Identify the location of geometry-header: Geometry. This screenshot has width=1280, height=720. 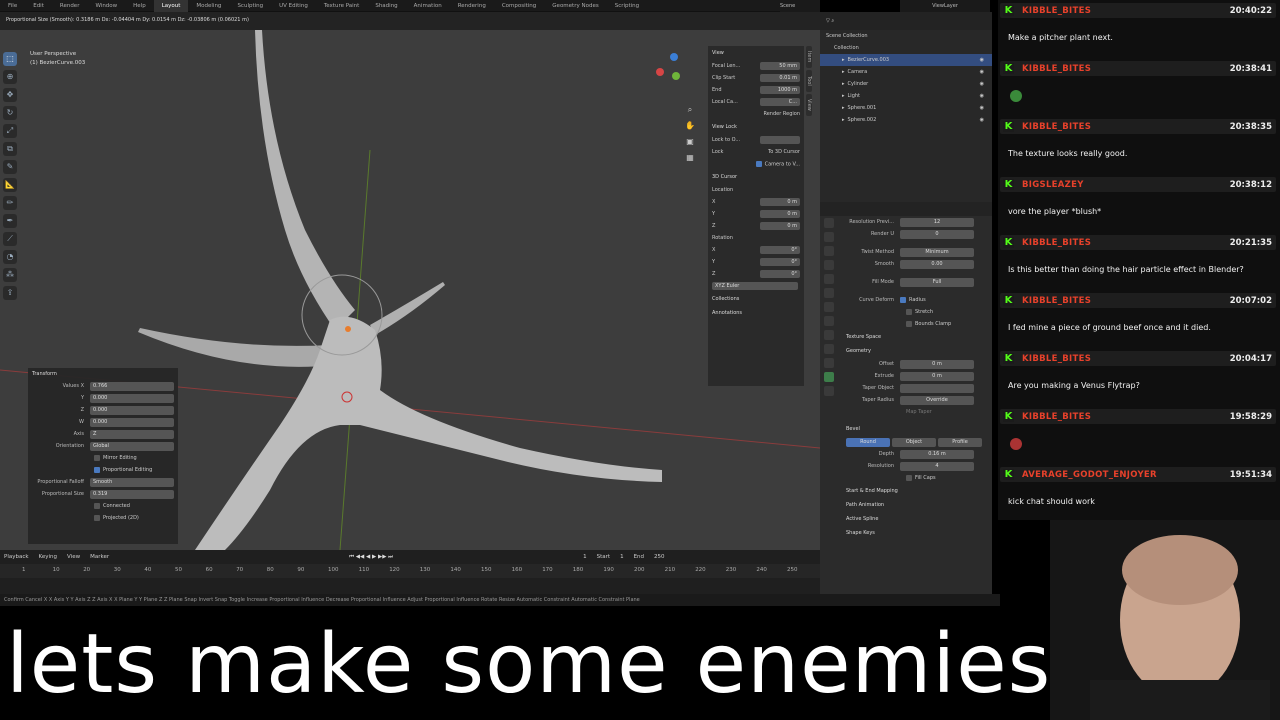
(906, 351).